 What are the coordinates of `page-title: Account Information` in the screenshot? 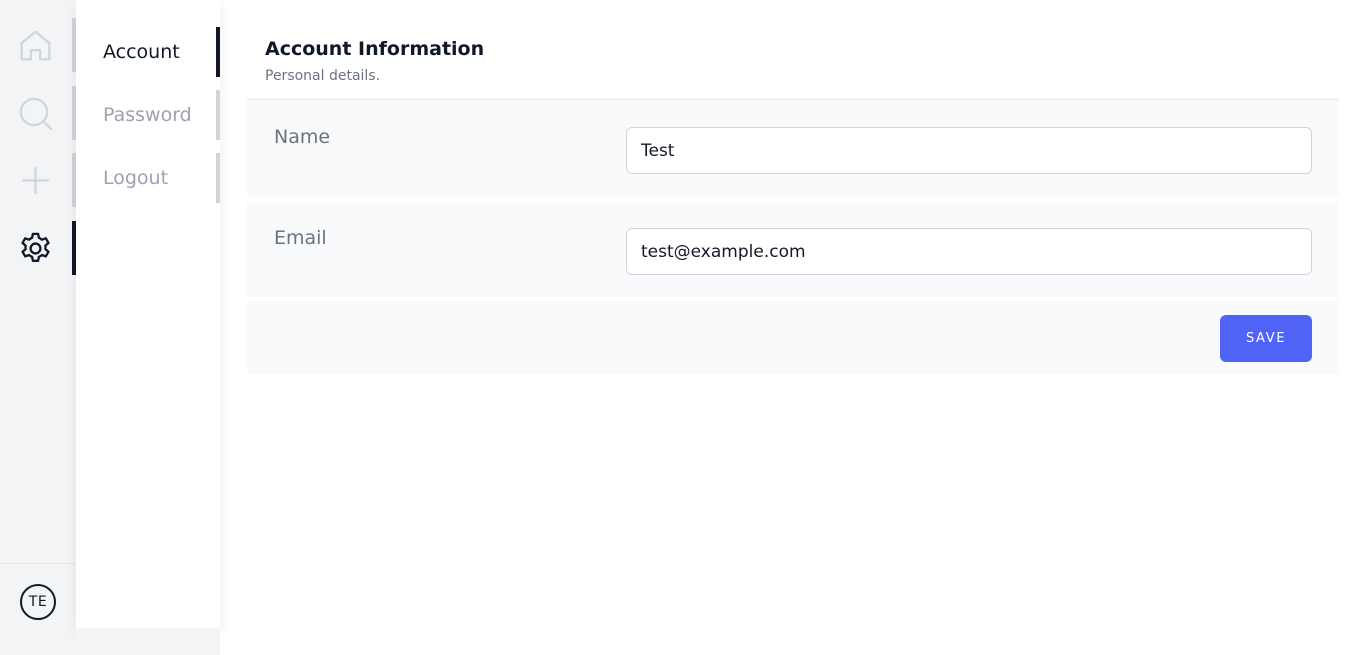 It's located at (375, 49).